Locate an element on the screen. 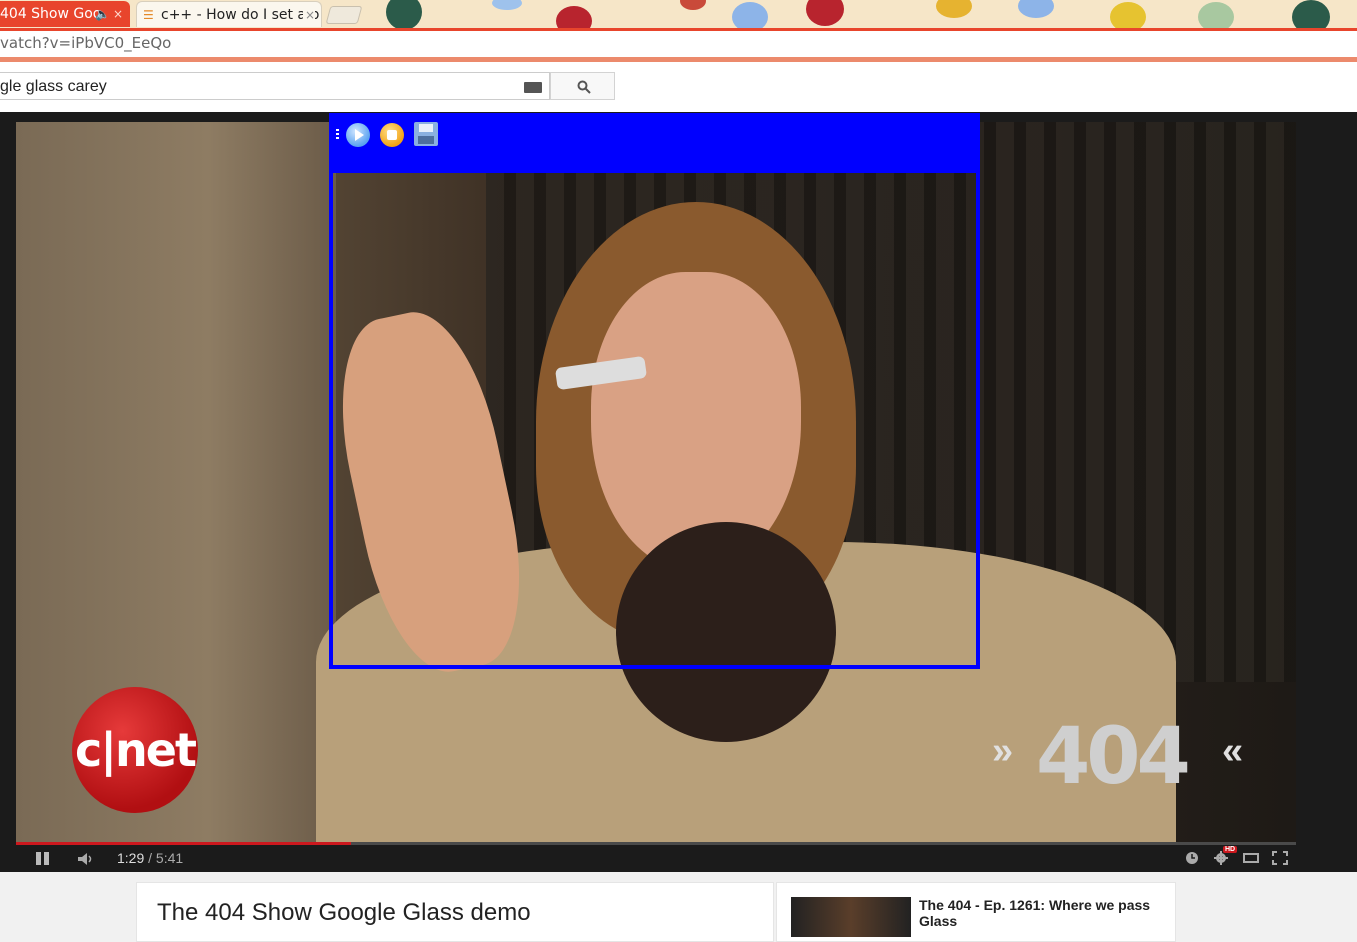  current-time: 1:29 is located at coordinates (131, 858).